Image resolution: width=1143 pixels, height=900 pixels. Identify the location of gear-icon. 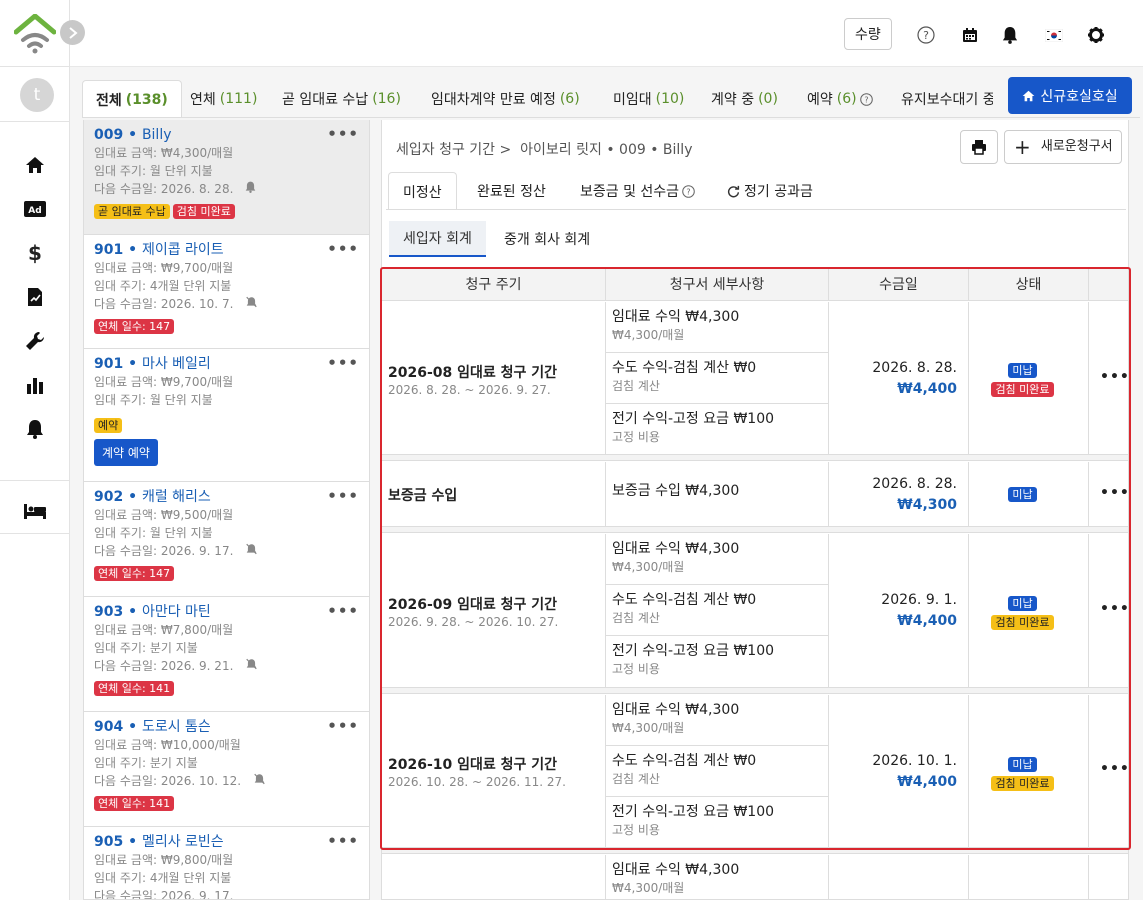
(1096, 35).